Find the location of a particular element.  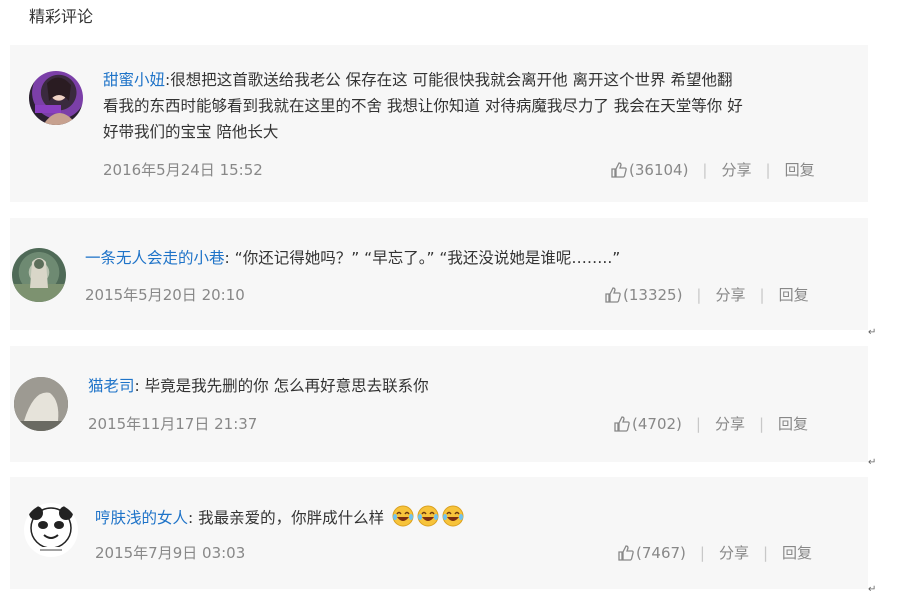

comment-actions: (13325) | 分享 | 回复 is located at coordinates (706, 295).